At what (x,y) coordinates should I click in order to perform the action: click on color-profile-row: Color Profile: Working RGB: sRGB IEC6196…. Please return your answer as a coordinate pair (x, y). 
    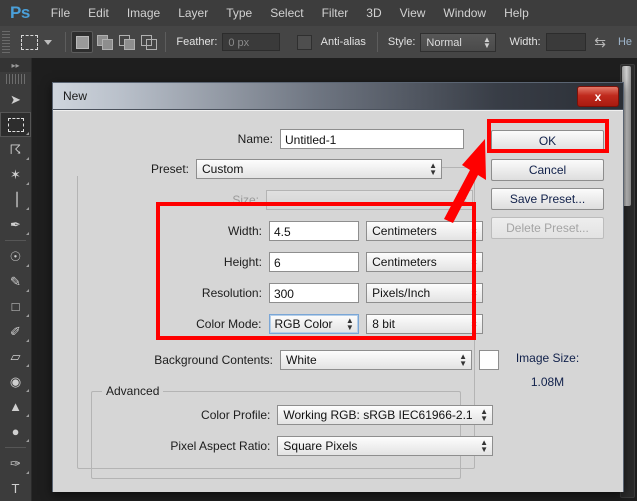
    Looking at the image, I should click on (278, 415).